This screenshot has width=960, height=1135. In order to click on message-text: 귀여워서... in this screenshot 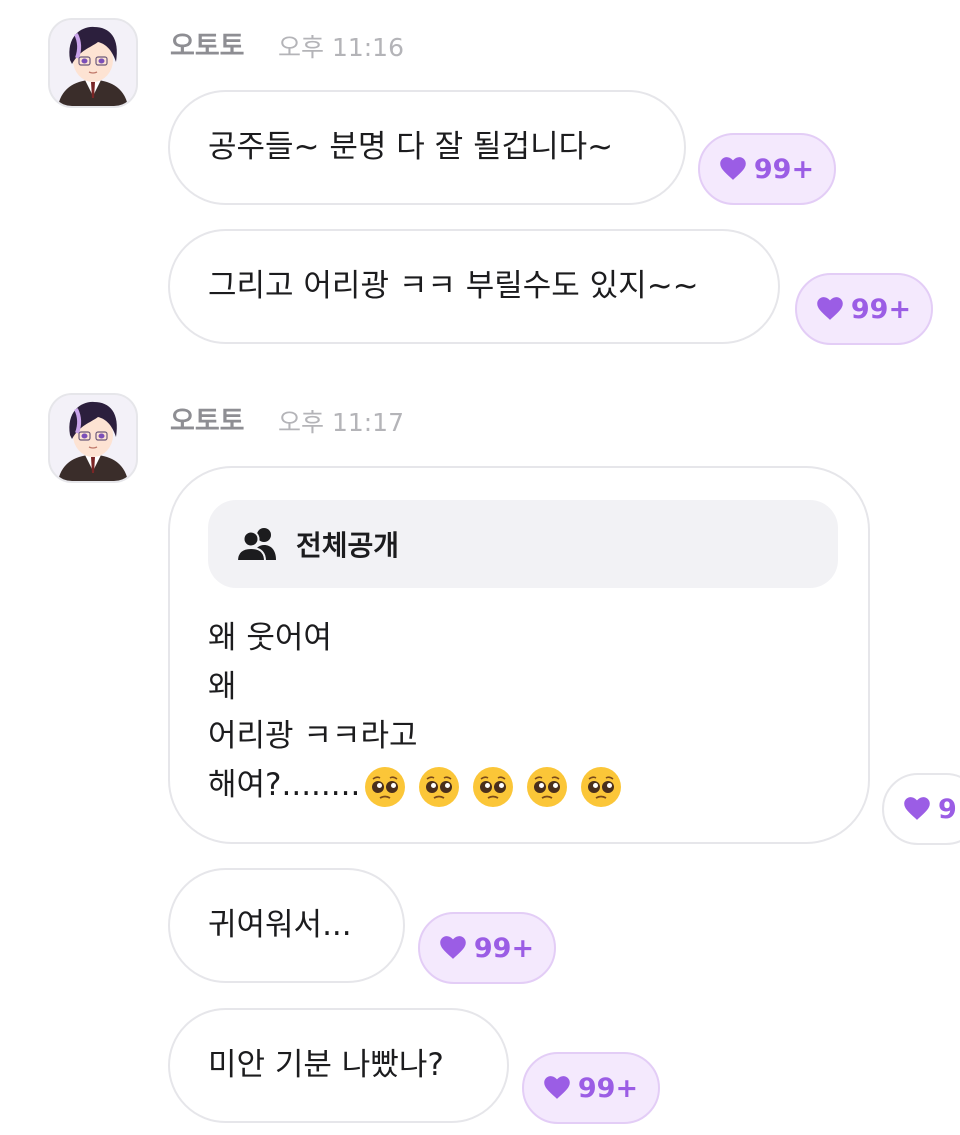, I will do `click(280, 925)`.